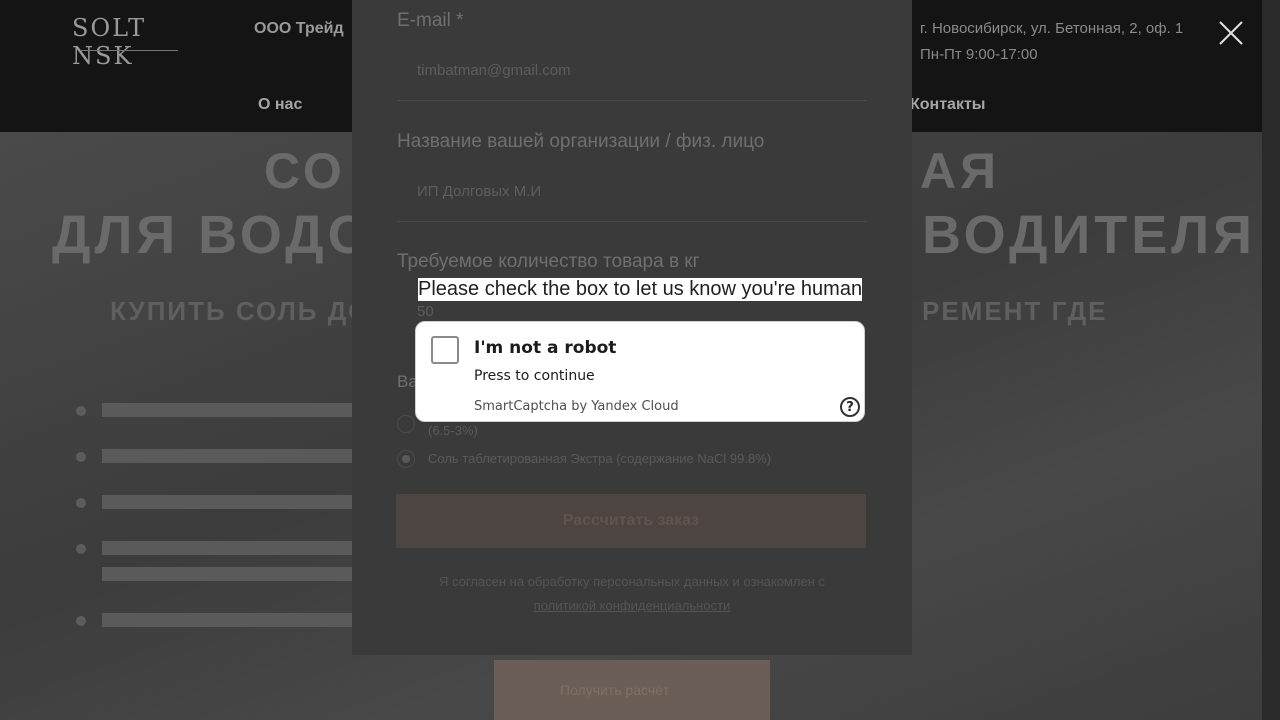 The height and width of the screenshot is (720, 1280). What do you see at coordinates (615, 690) in the screenshot?
I see `hero-cta-label: Получить расчёт` at bounding box center [615, 690].